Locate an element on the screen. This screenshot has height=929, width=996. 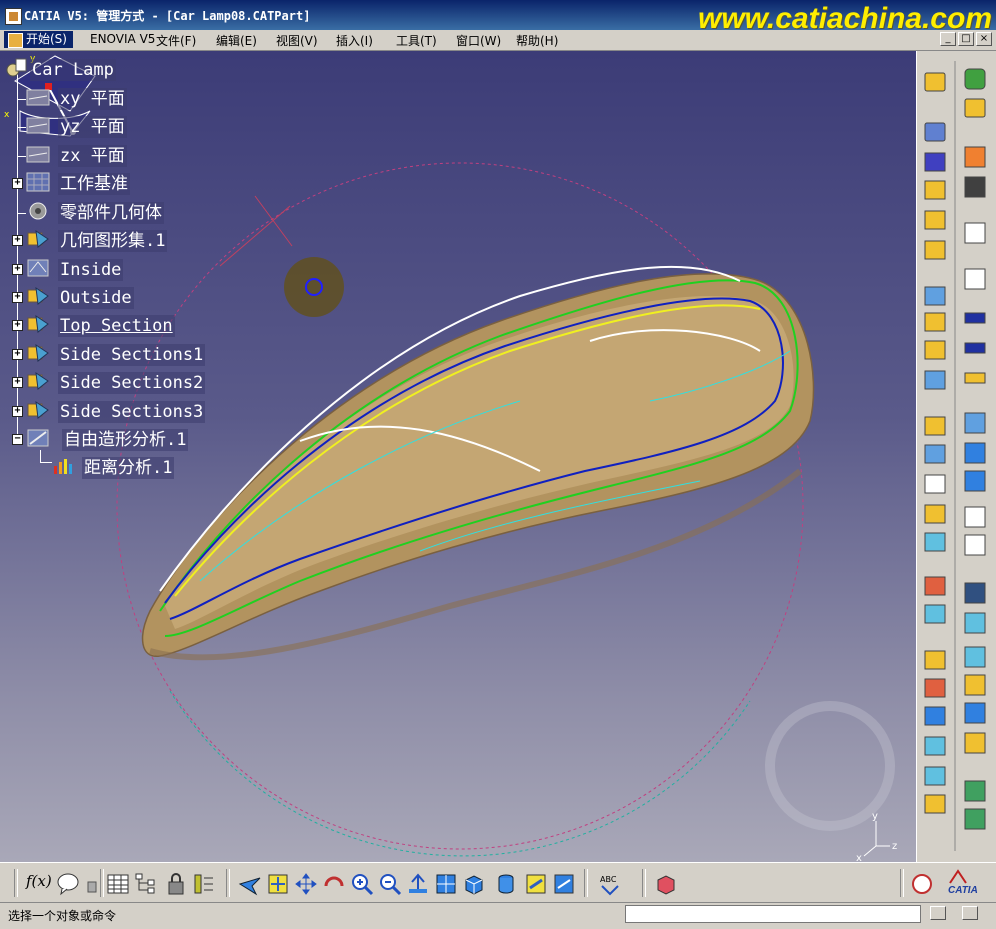
normal-view-icon is located at coordinates (418, 884).